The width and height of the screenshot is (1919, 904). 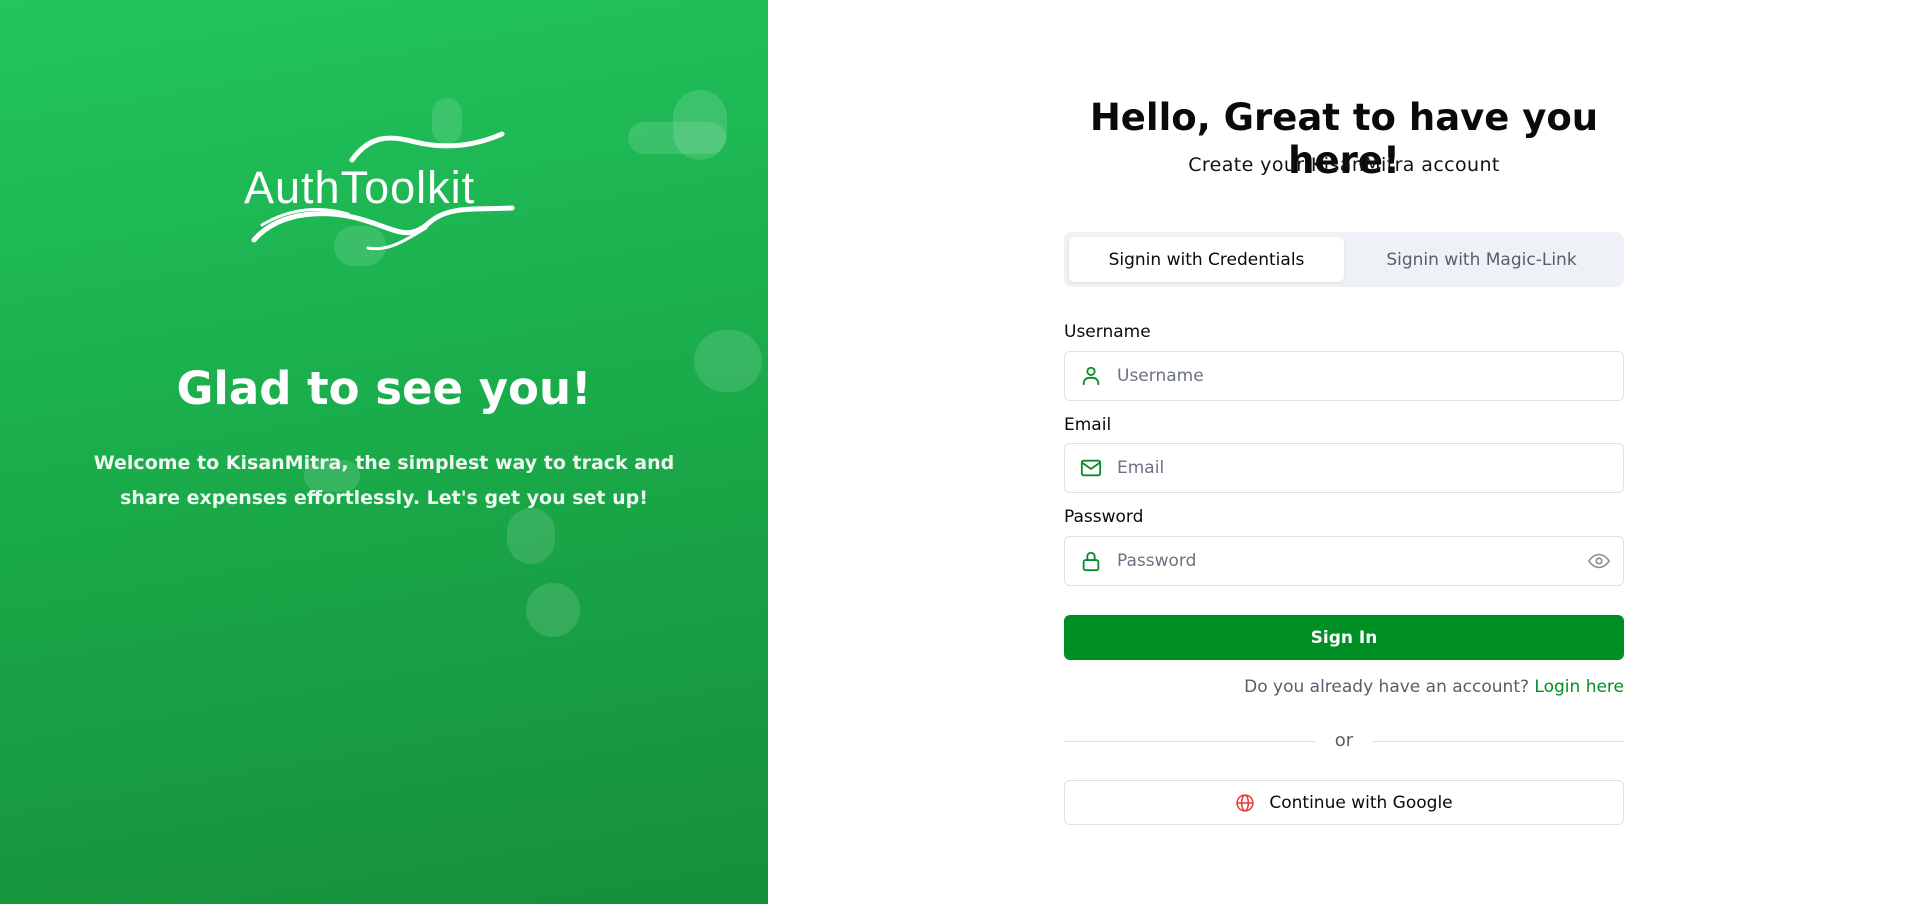 I want to click on google-signin-button: Continue with Google, so click(x=1344, y=802).